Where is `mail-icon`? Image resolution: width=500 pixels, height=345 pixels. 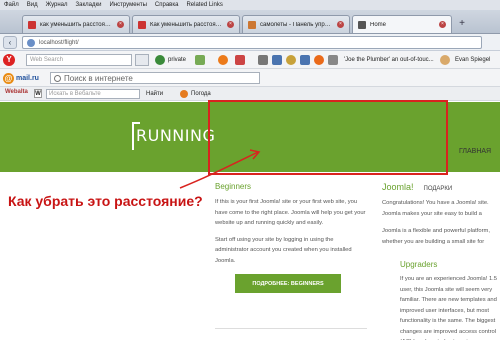 mail-icon is located at coordinates (240, 60).